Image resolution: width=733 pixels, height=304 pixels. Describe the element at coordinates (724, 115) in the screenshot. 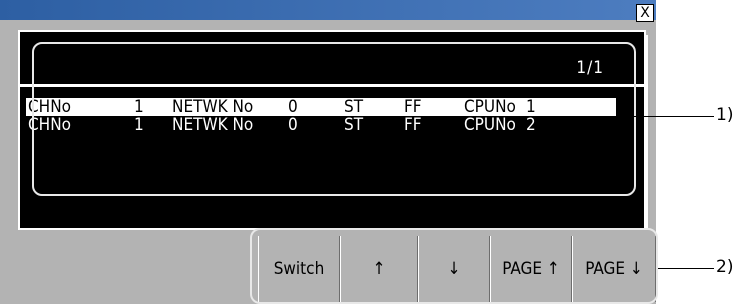

I see `callout-label-1: 1)` at that location.